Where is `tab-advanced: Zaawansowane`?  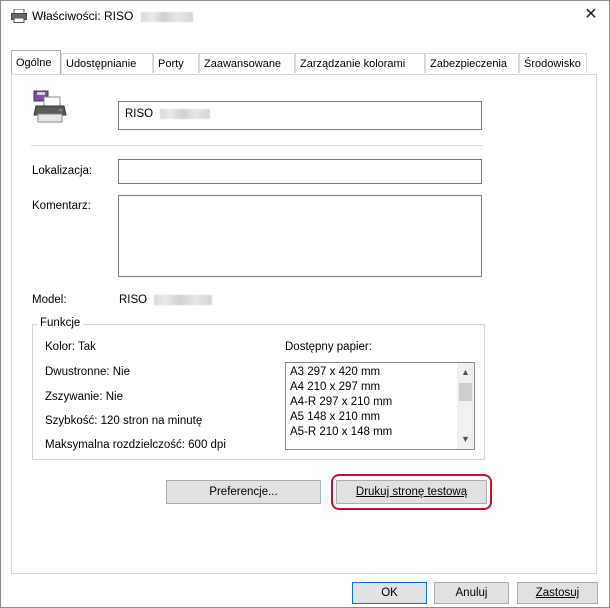 tab-advanced: Zaawansowane is located at coordinates (247, 63).